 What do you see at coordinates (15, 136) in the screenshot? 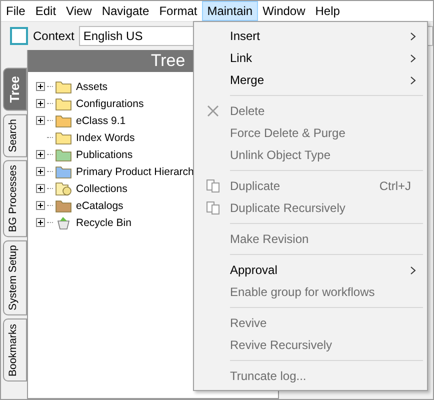
I see `side-tab: Search` at bounding box center [15, 136].